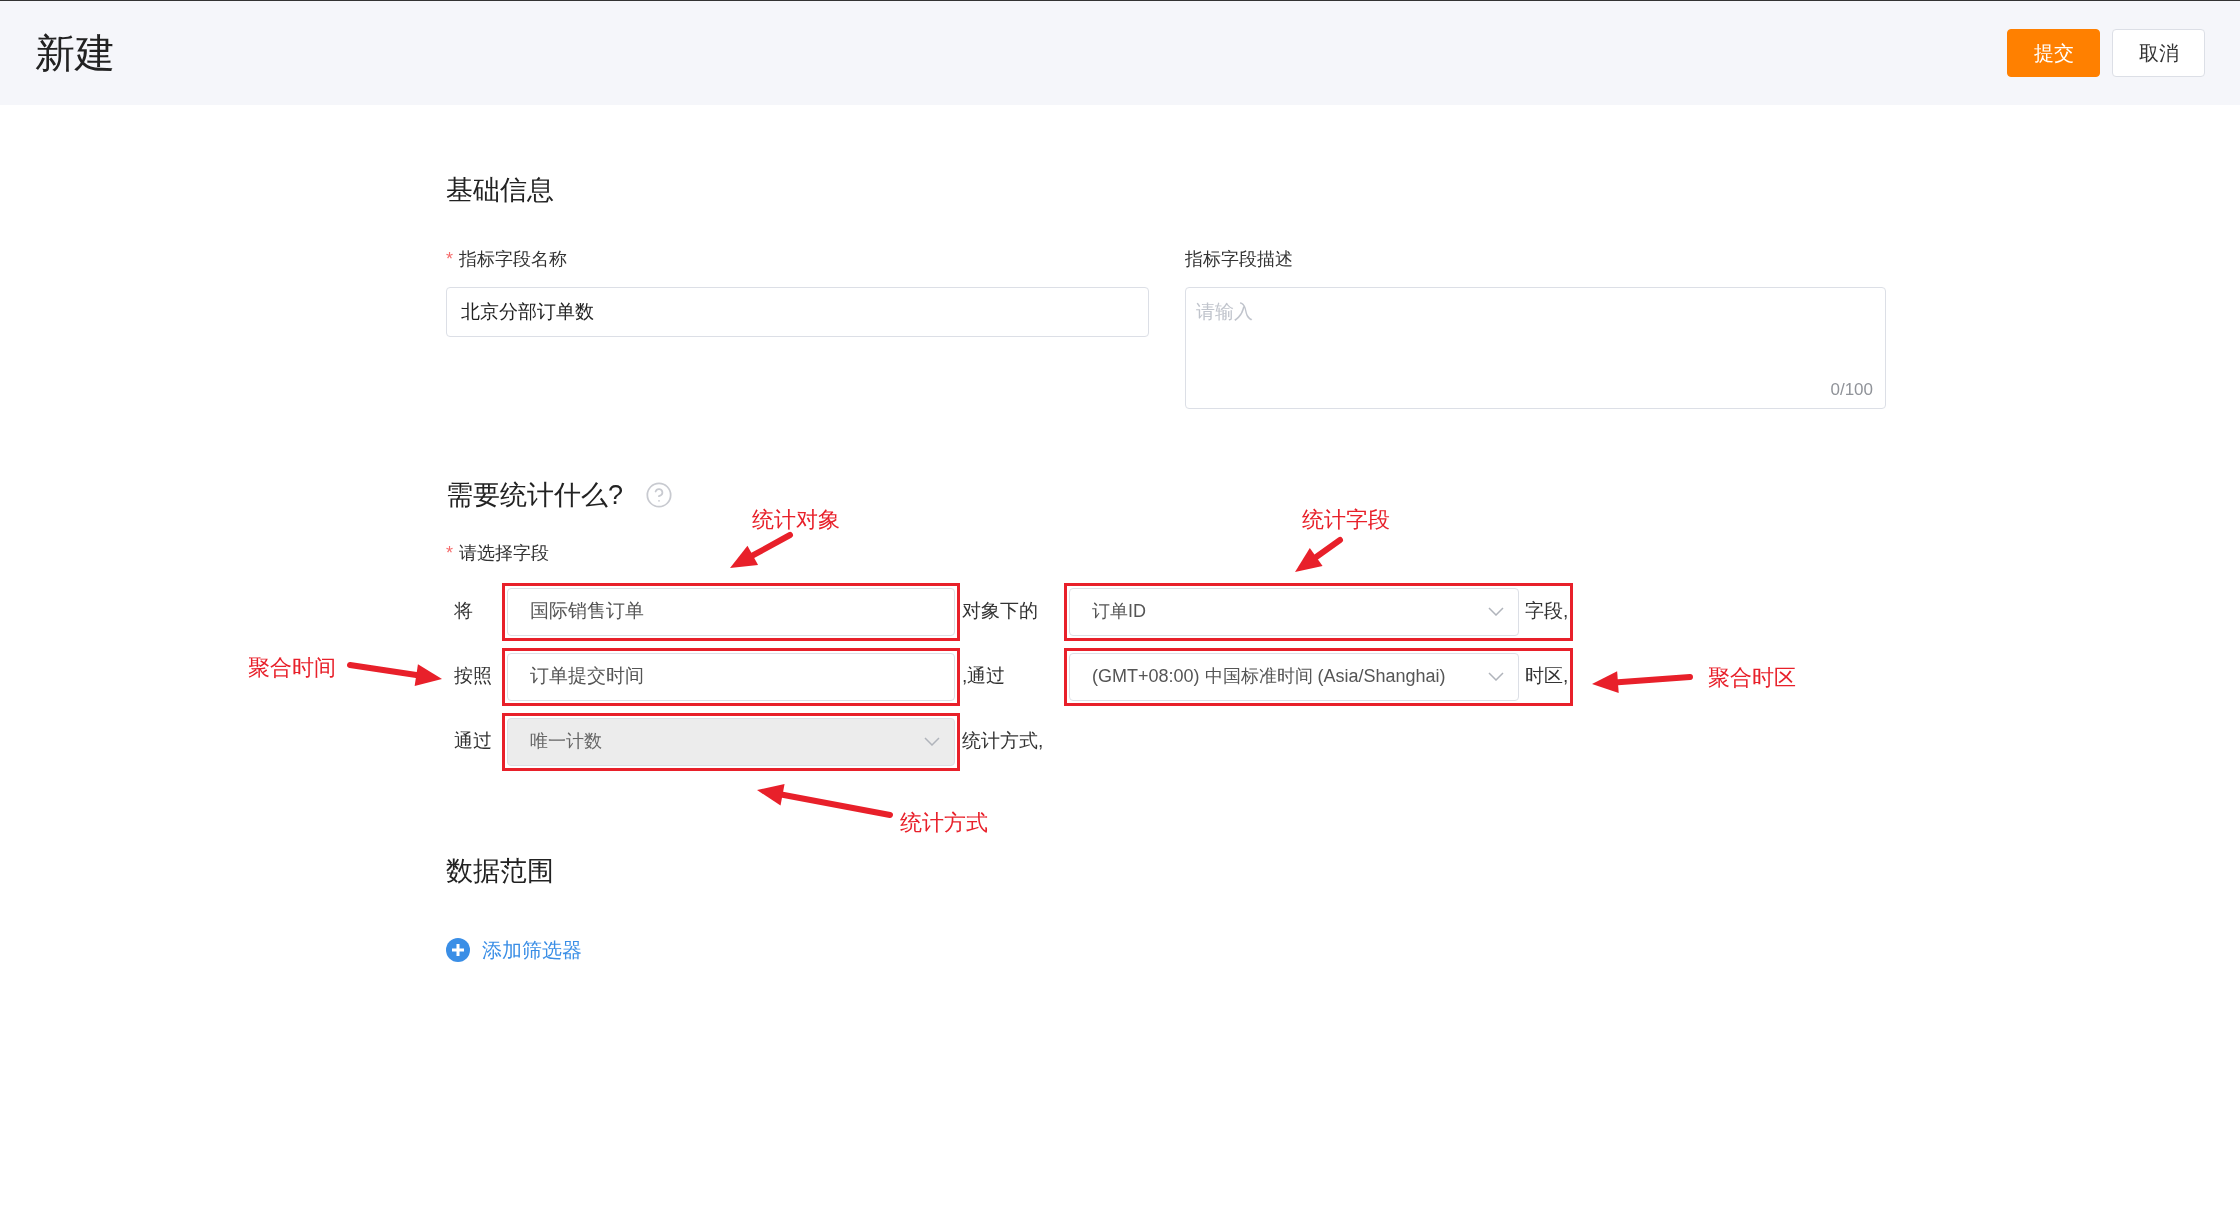  I want to click on connector-text: 对象下的, so click(1000, 611).